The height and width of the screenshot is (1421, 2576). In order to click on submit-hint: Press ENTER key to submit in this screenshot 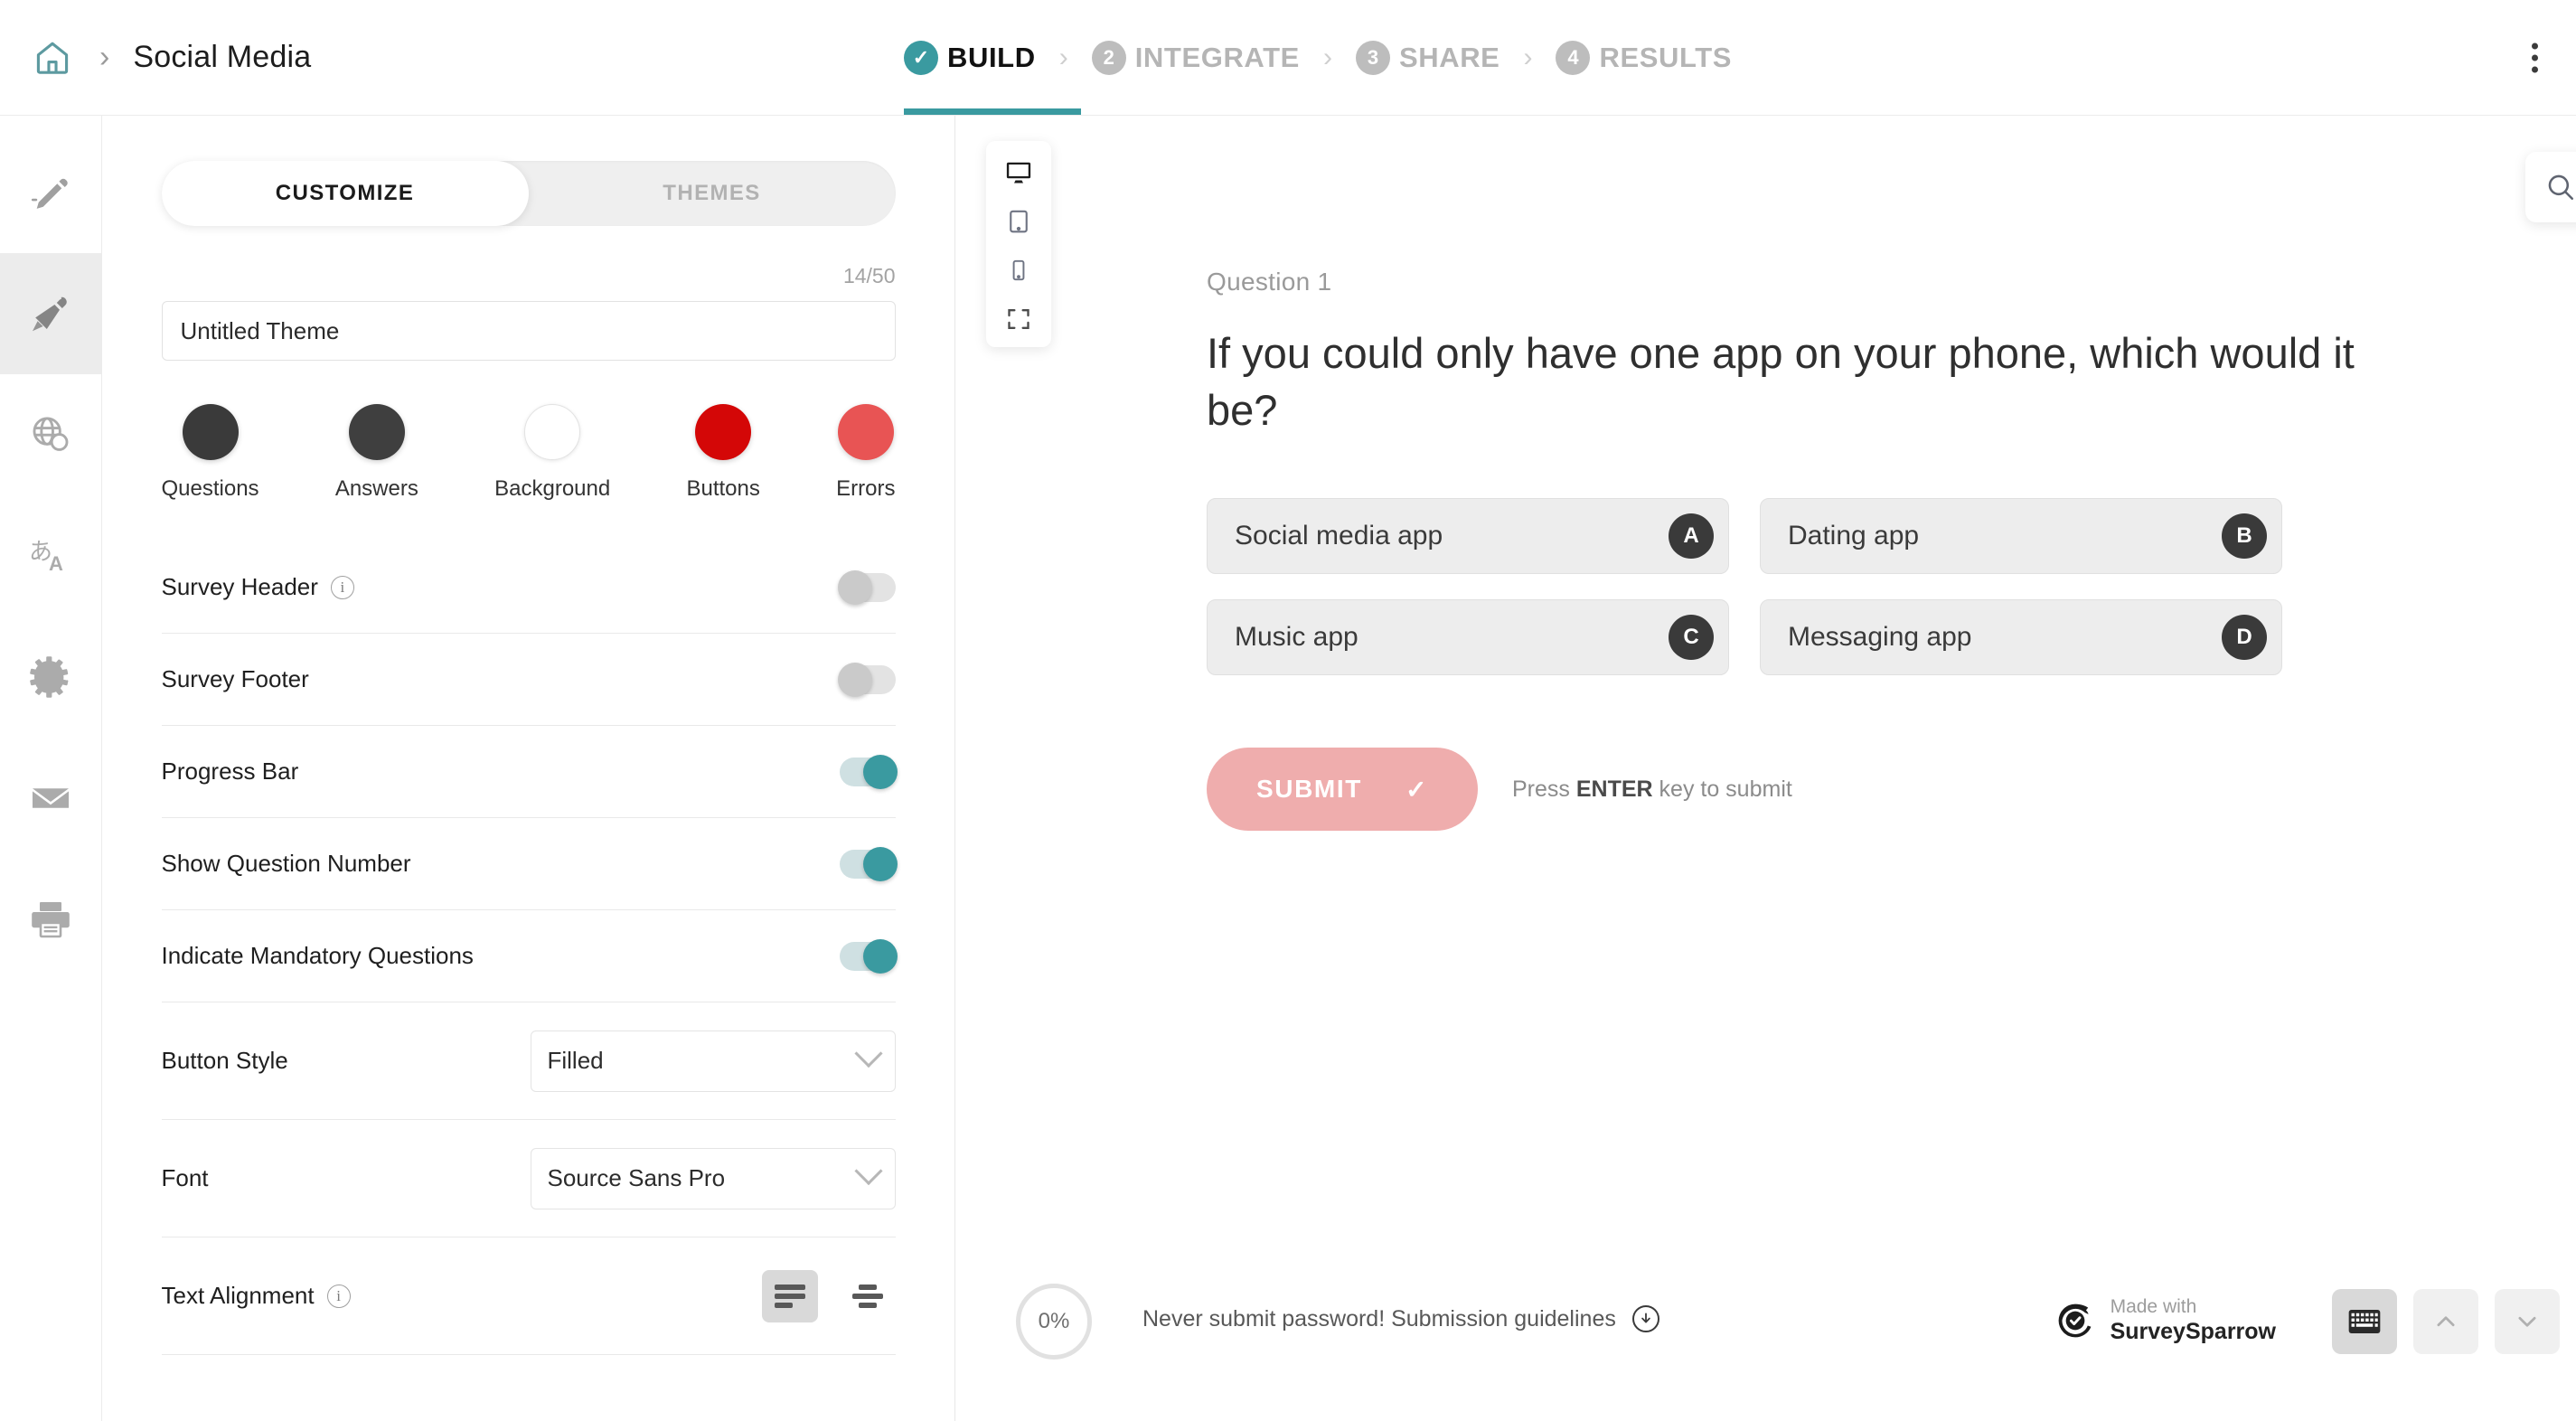, I will do `click(1652, 789)`.